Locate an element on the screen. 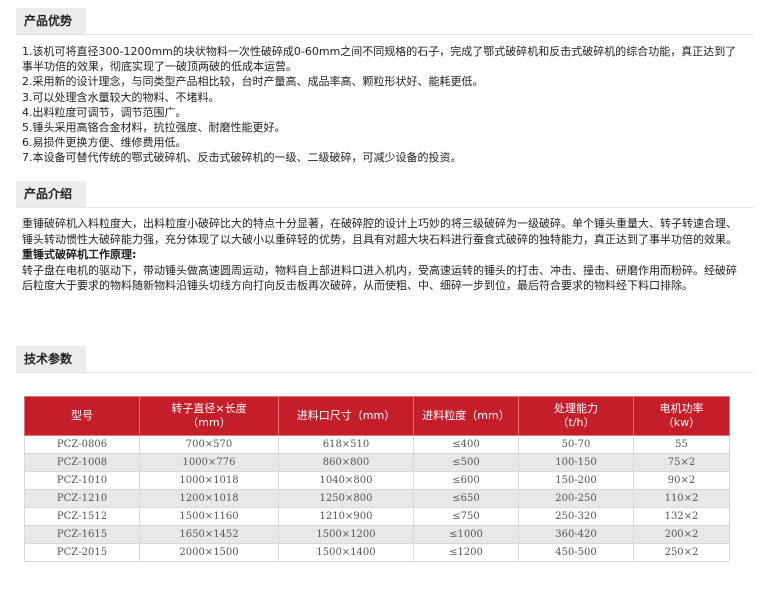 The height and width of the screenshot is (592, 768). cell-feed-opening: 618×510 is located at coordinates (346, 444).